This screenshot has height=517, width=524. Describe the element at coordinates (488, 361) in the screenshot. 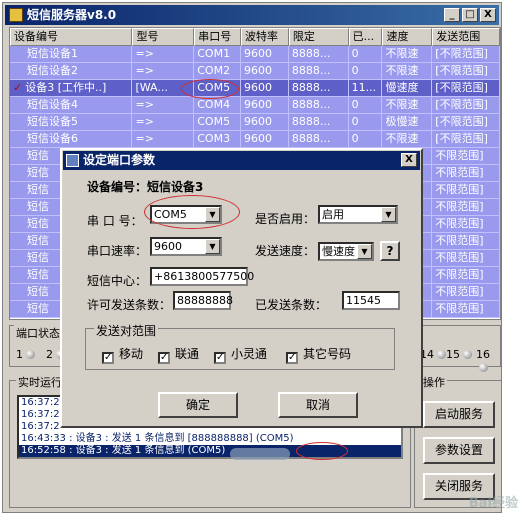

I see `port-led-16: 16` at that location.